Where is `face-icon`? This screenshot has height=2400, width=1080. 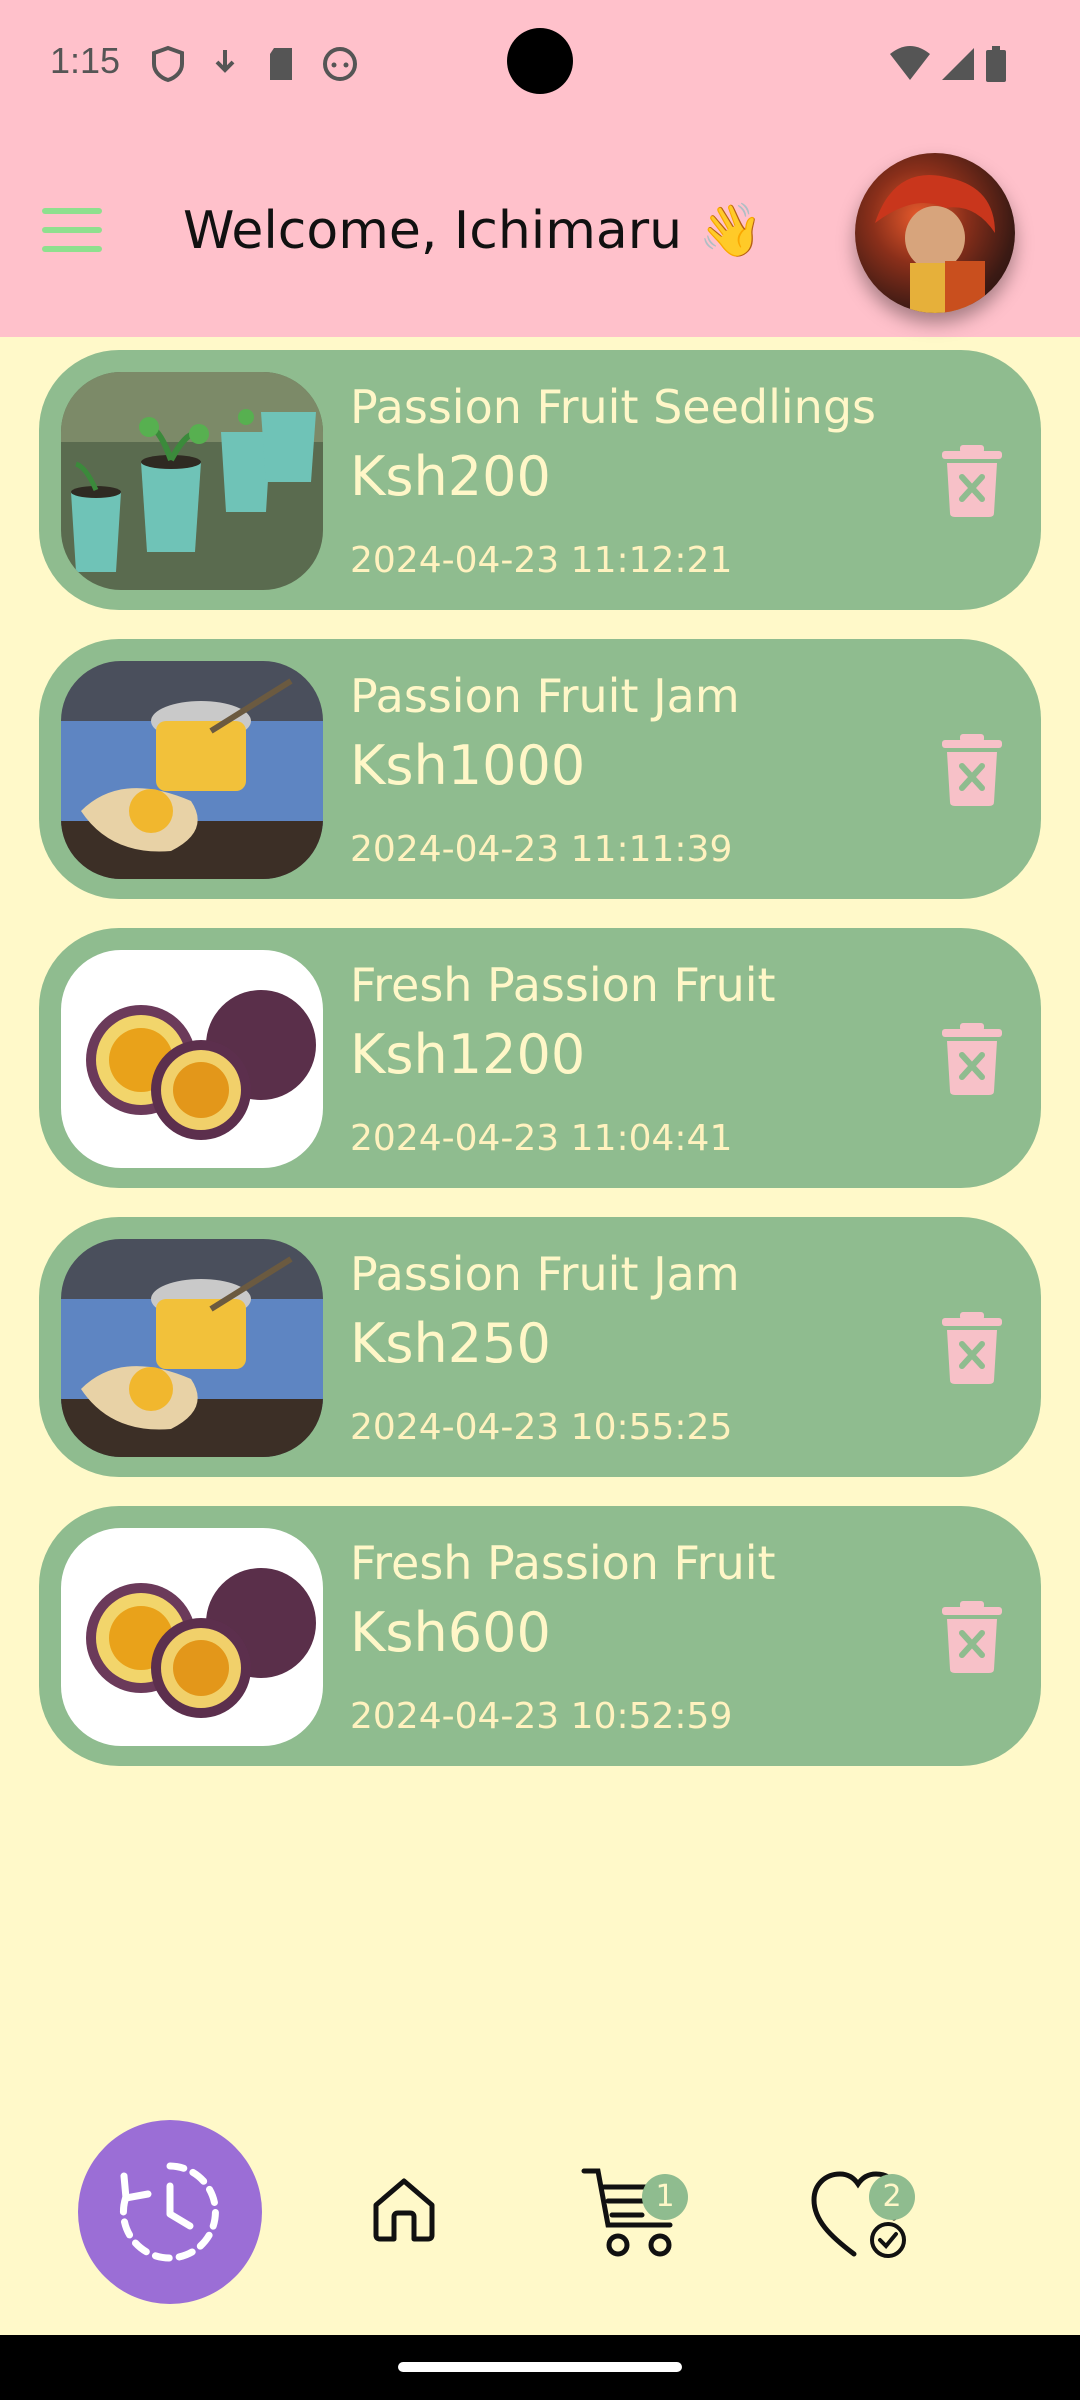
face-icon is located at coordinates (340, 64).